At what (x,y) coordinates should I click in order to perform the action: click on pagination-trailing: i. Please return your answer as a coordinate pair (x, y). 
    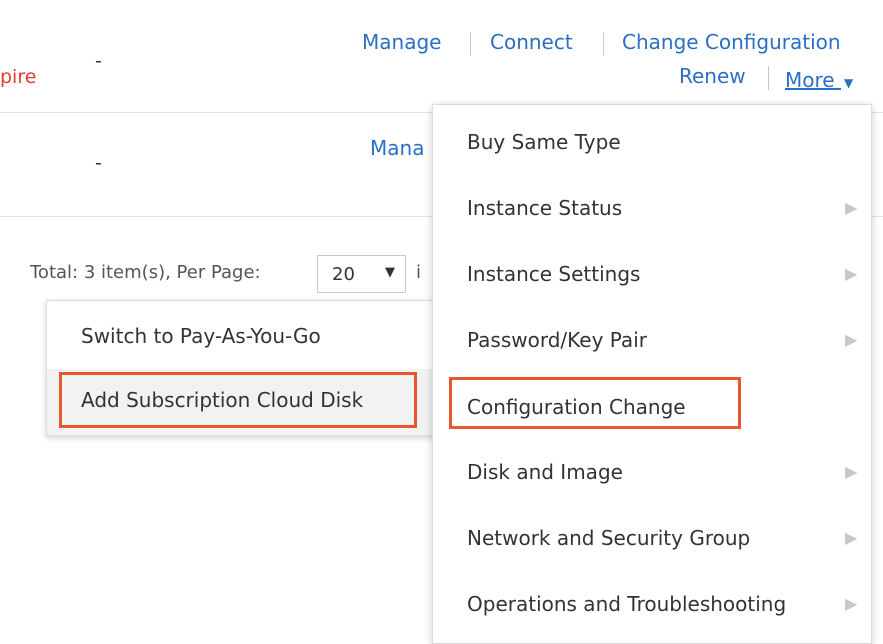
    Looking at the image, I should click on (419, 272).